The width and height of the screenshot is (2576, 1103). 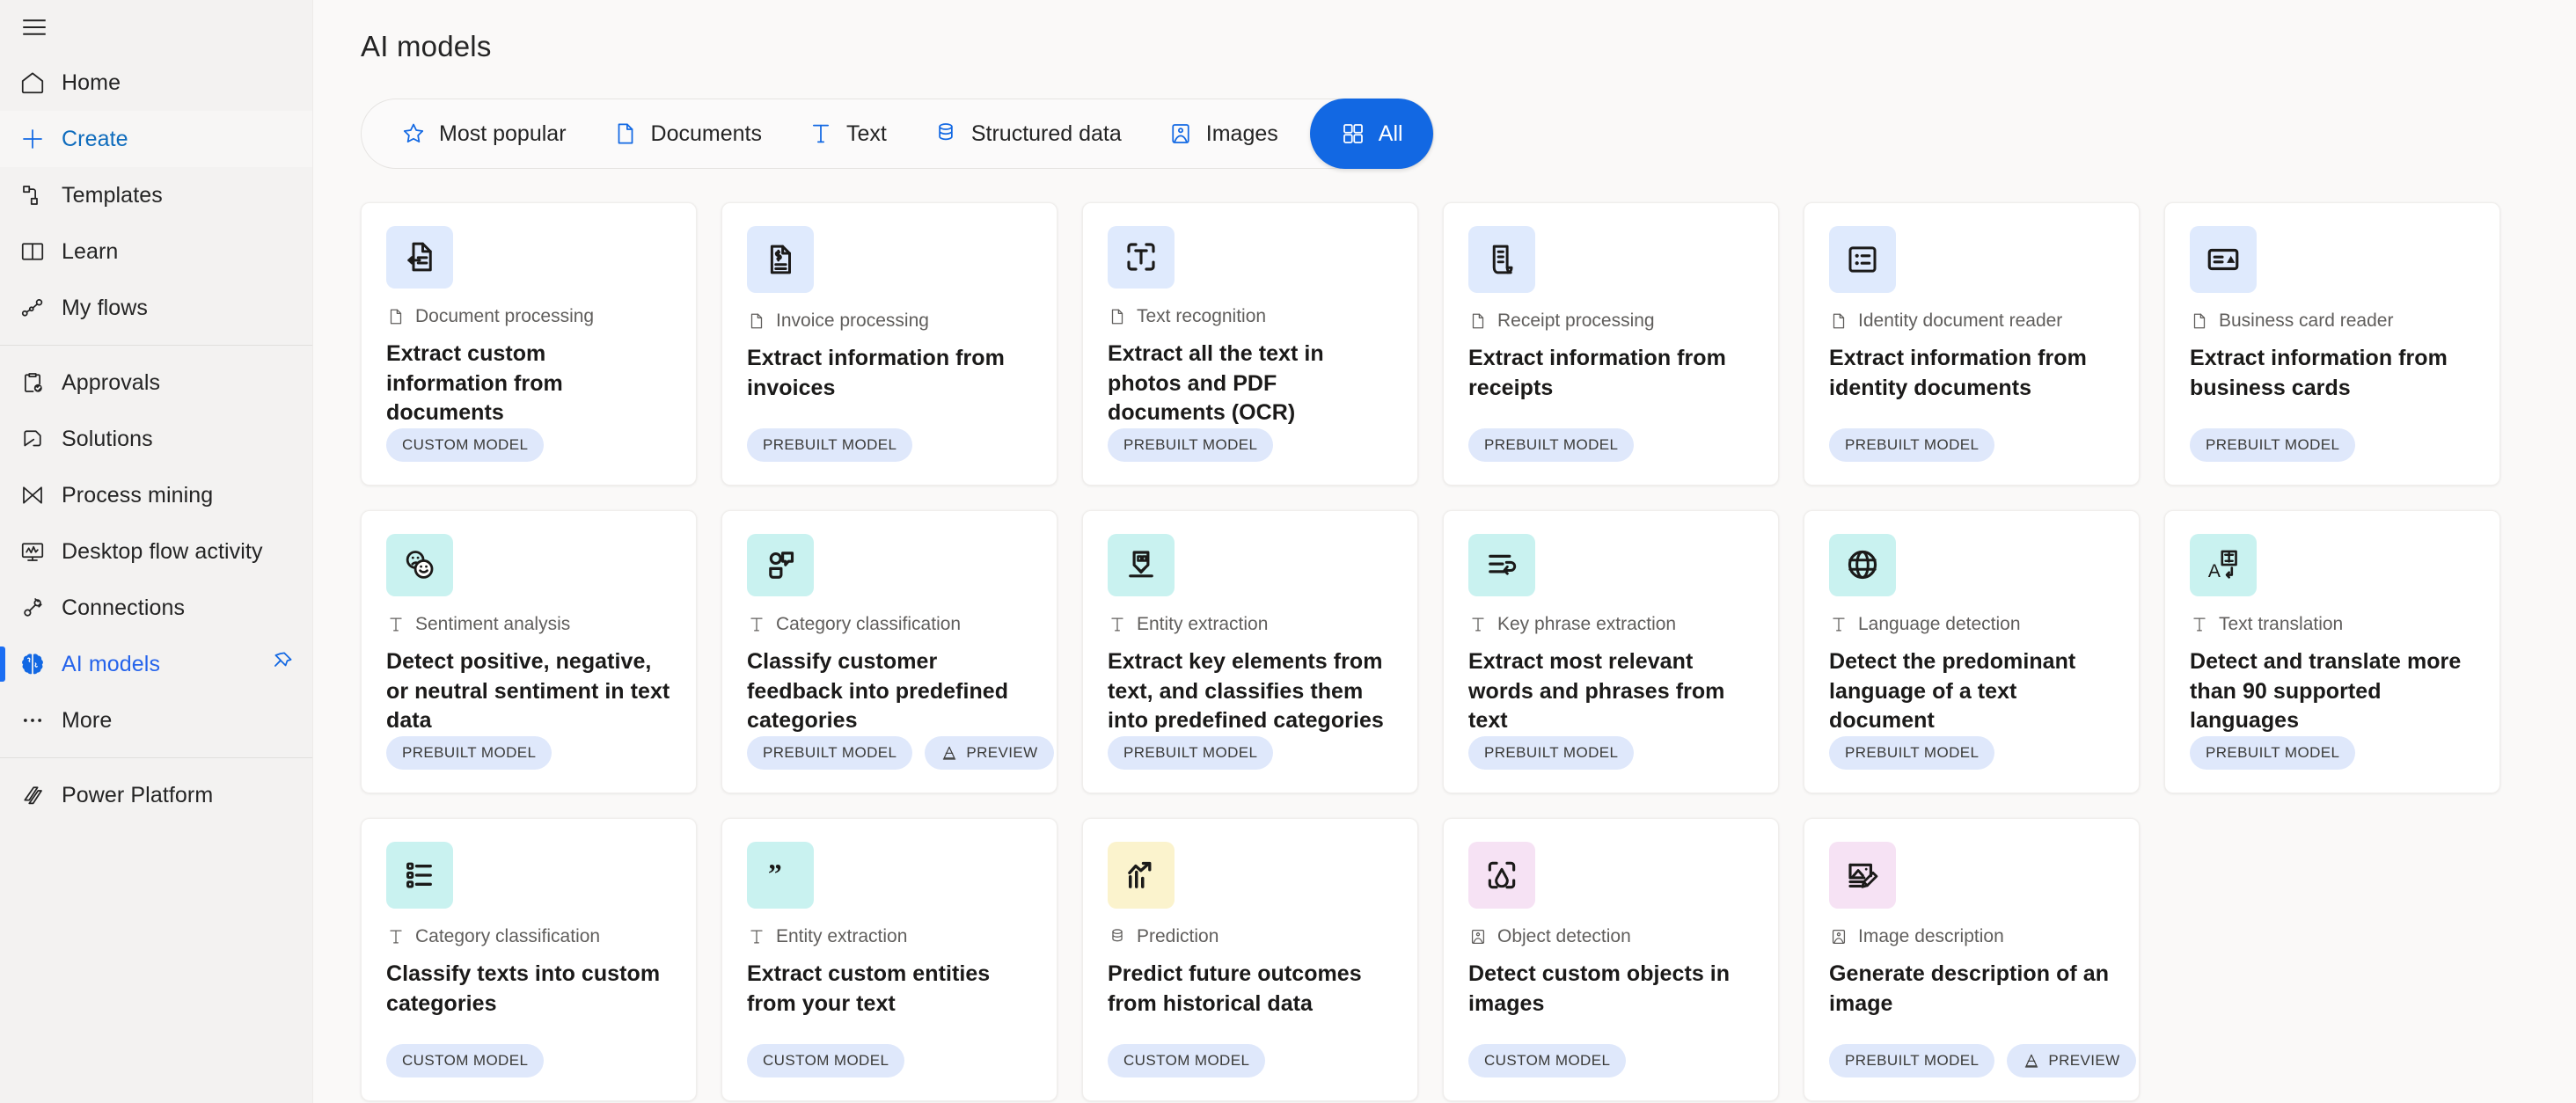 I want to click on model-tag: CUSTOM MODEL, so click(x=465, y=1060).